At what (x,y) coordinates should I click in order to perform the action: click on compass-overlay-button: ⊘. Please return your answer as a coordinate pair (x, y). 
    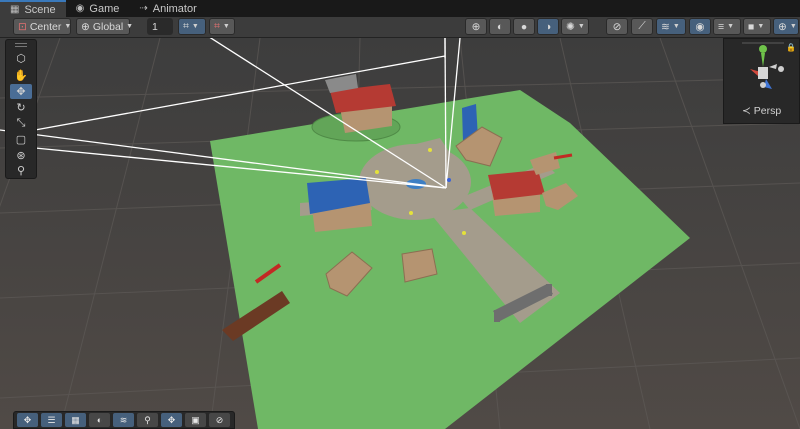
    Looking at the image, I should click on (219, 420).